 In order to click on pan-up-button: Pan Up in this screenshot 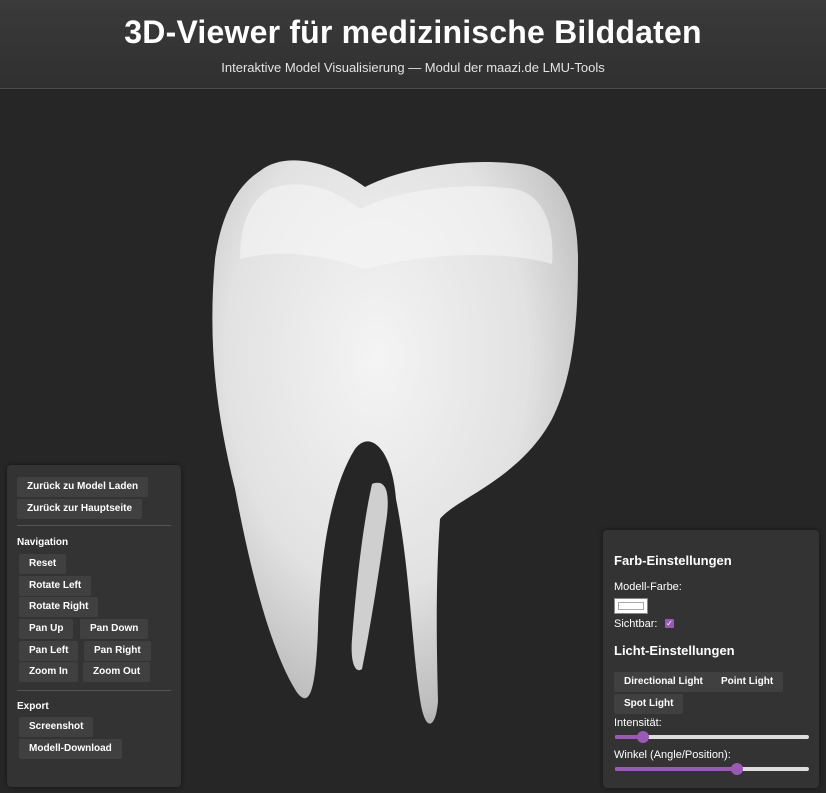, I will do `click(46, 629)`.